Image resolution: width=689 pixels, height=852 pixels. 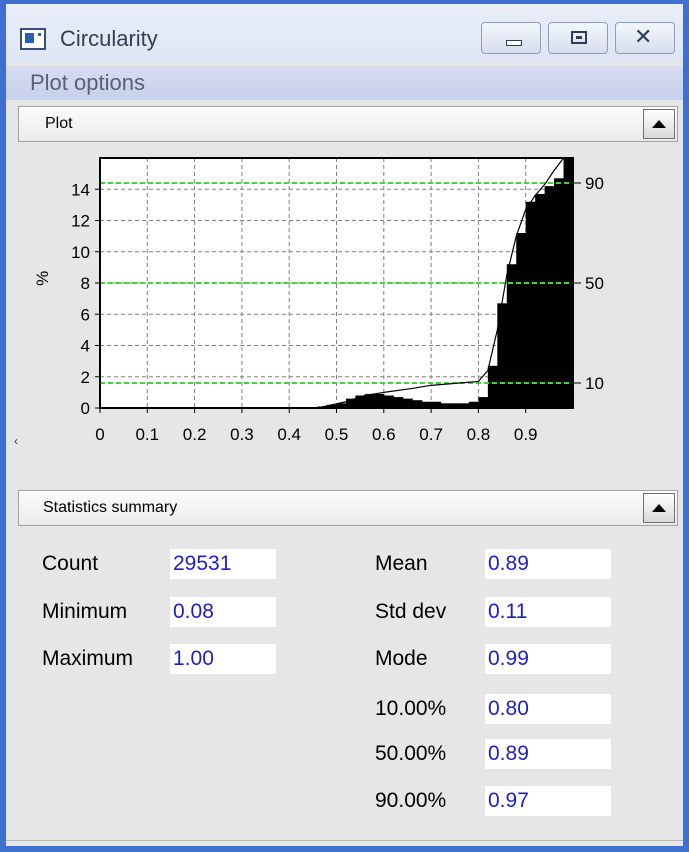 I want to click on right-tick-label: 50, so click(x=594, y=283).